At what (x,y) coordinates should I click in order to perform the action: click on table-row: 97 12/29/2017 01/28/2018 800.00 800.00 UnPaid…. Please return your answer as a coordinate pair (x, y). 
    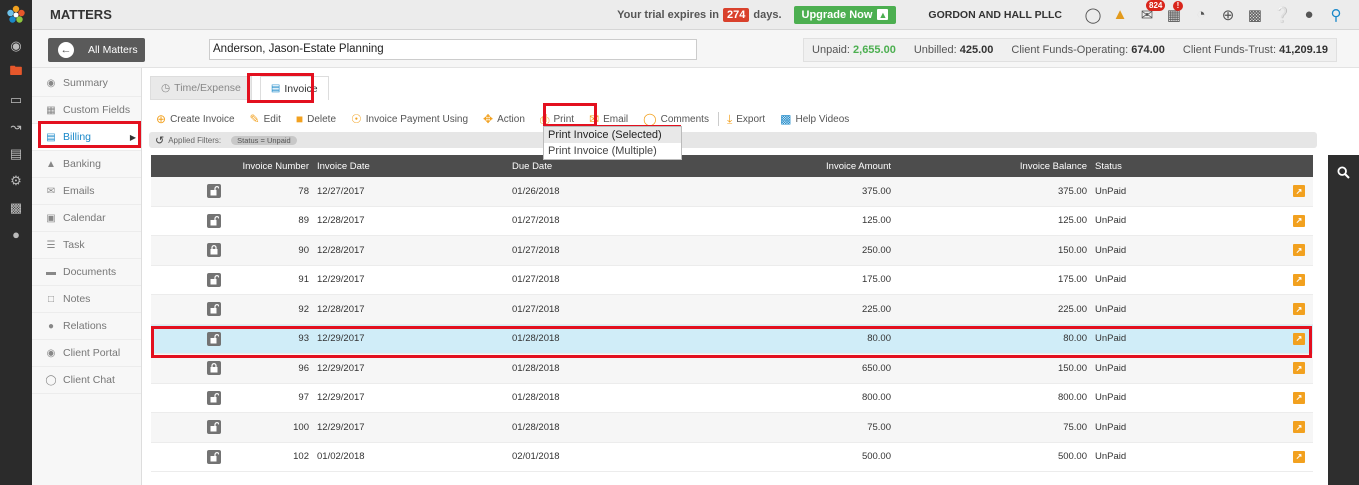
    Looking at the image, I should click on (732, 398).